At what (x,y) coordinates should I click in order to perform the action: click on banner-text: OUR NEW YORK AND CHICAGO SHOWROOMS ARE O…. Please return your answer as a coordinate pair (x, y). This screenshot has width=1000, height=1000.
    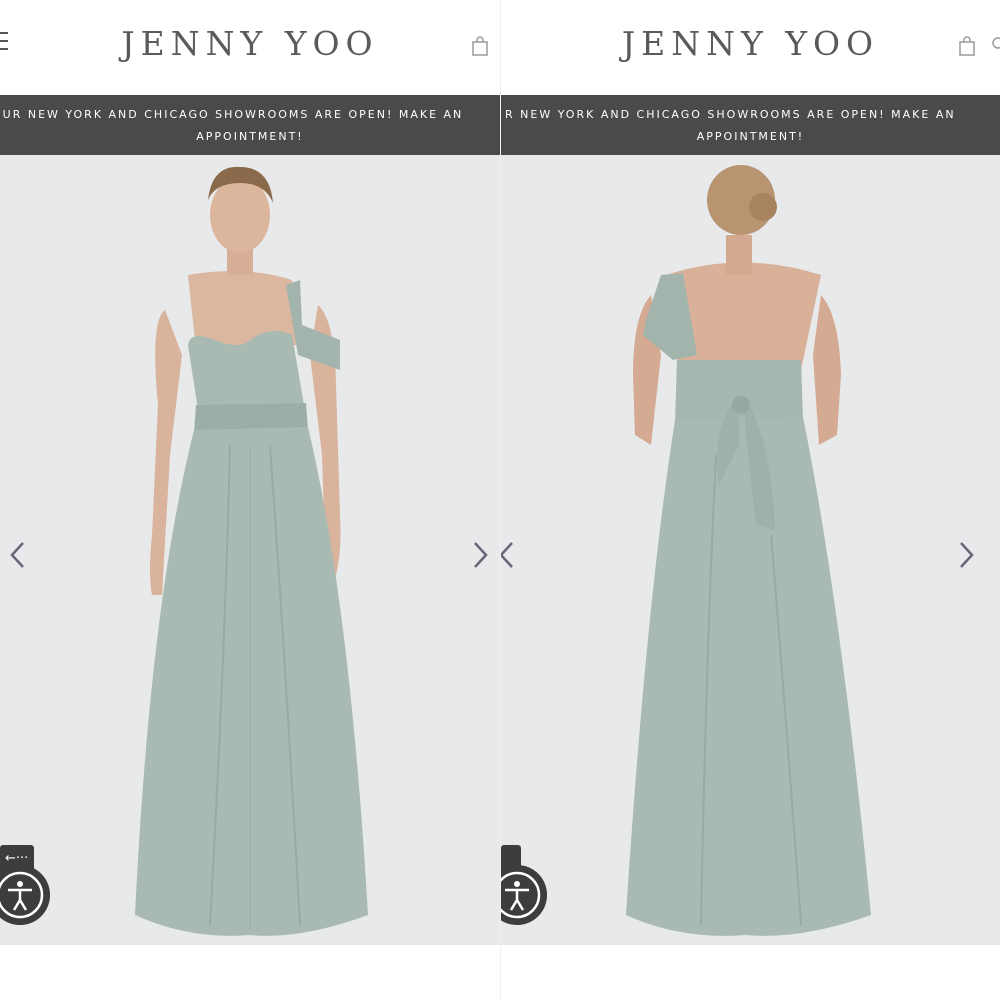
    Looking at the image, I should click on (232, 114).